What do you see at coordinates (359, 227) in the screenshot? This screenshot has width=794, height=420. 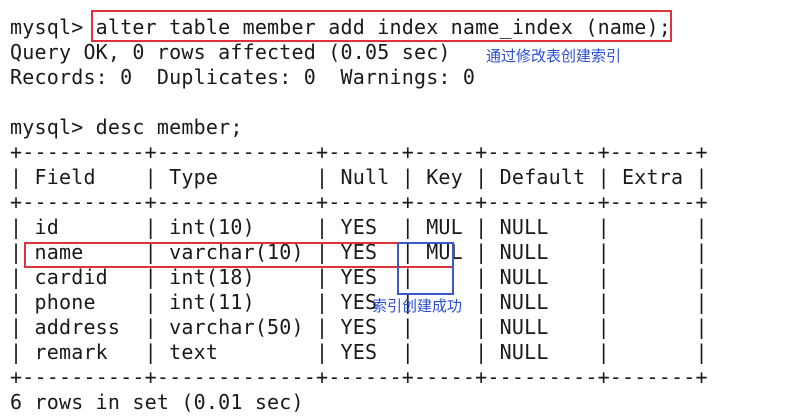 I see `table-row-id: | id | int(10) | YES | MUL | NULL | |` at bounding box center [359, 227].